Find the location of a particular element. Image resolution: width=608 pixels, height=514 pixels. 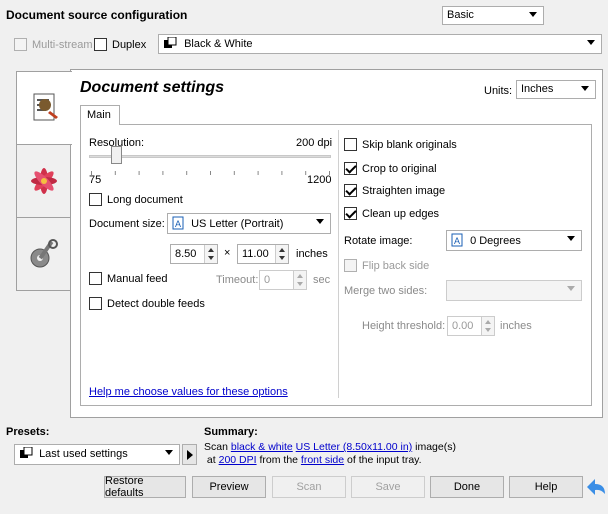

height-field: 11.00 is located at coordinates (263, 254).